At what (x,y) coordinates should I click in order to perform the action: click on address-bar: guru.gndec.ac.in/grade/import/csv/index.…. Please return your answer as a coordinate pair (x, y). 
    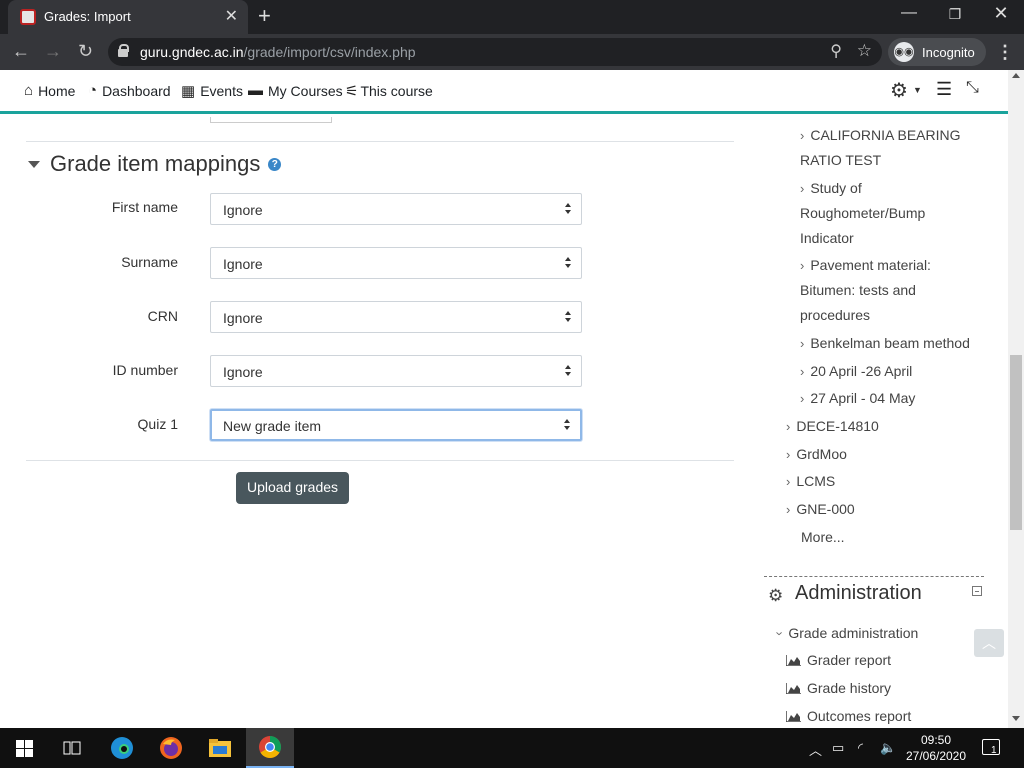
    Looking at the image, I should click on (495, 52).